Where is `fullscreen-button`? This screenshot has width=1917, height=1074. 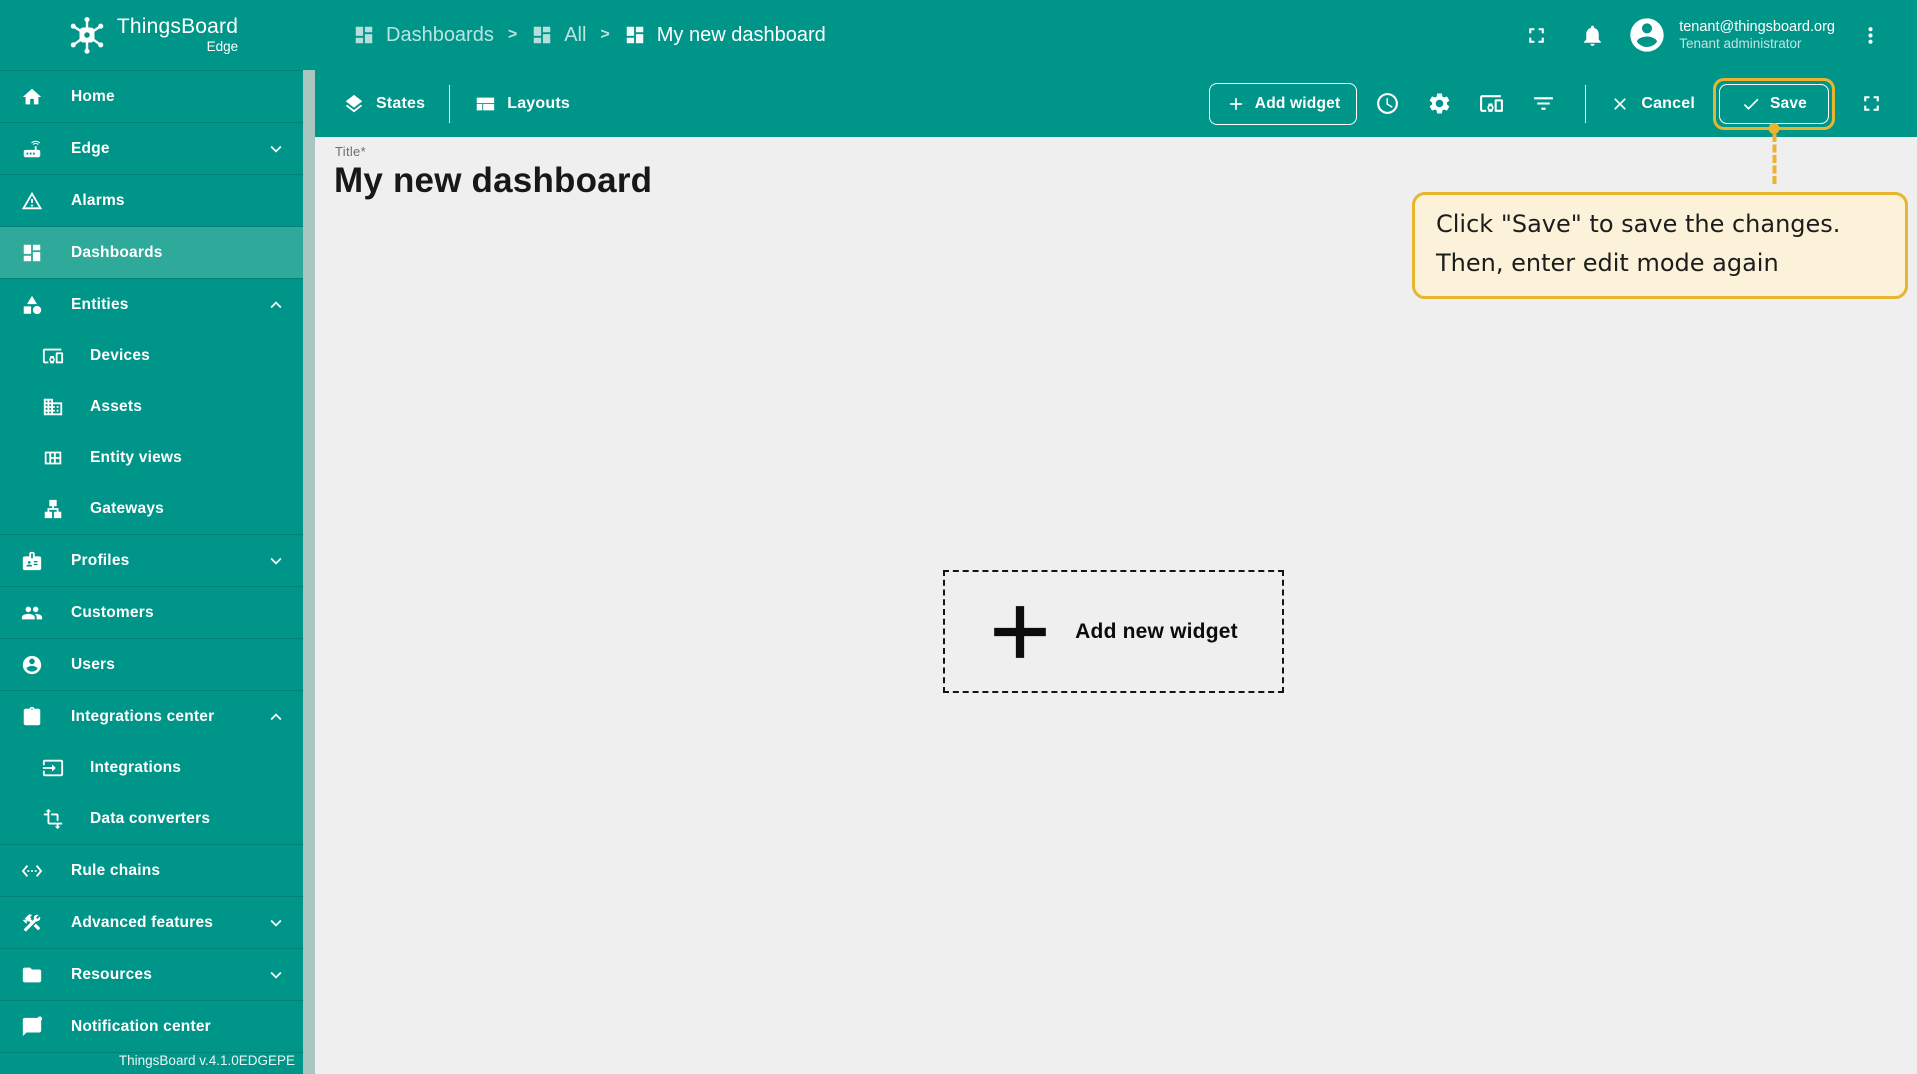 fullscreen-button is located at coordinates (1536, 35).